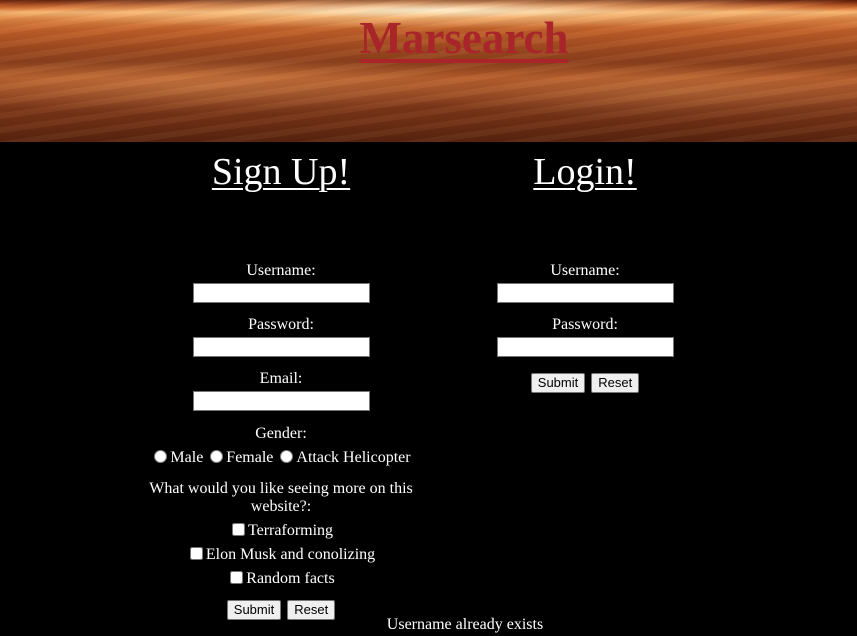 Image resolution: width=857 pixels, height=636 pixels. I want to click on gender-radio-female, so click(217, 456).